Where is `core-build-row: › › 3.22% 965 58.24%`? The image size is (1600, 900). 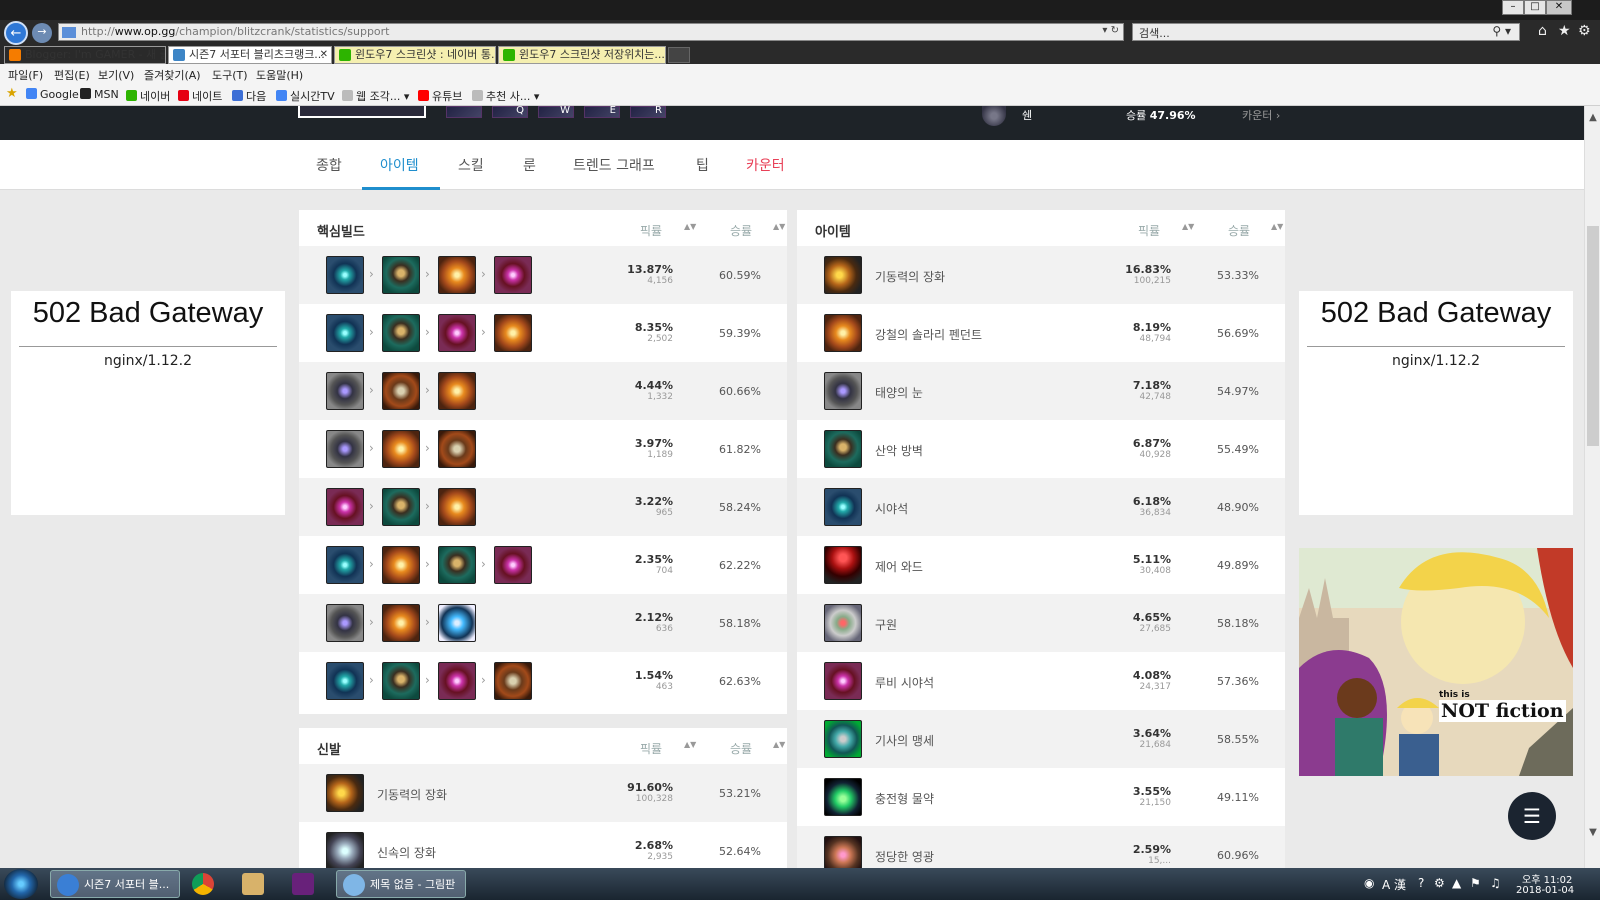
core-build-row: › › 3.22% 965 58.24% is located at coordinates (543, 507).